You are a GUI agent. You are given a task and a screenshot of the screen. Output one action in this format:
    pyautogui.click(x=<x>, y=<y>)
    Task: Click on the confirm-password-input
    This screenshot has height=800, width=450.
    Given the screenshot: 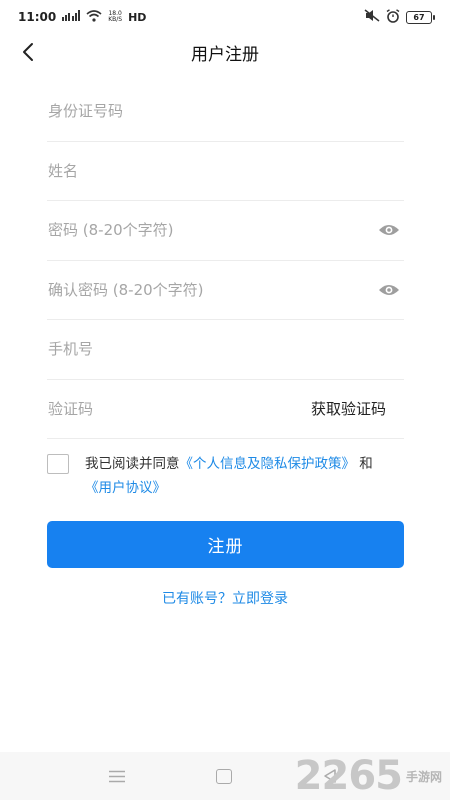 What is the action you would take?
    pyautogui.click(x=225, y=289)
    